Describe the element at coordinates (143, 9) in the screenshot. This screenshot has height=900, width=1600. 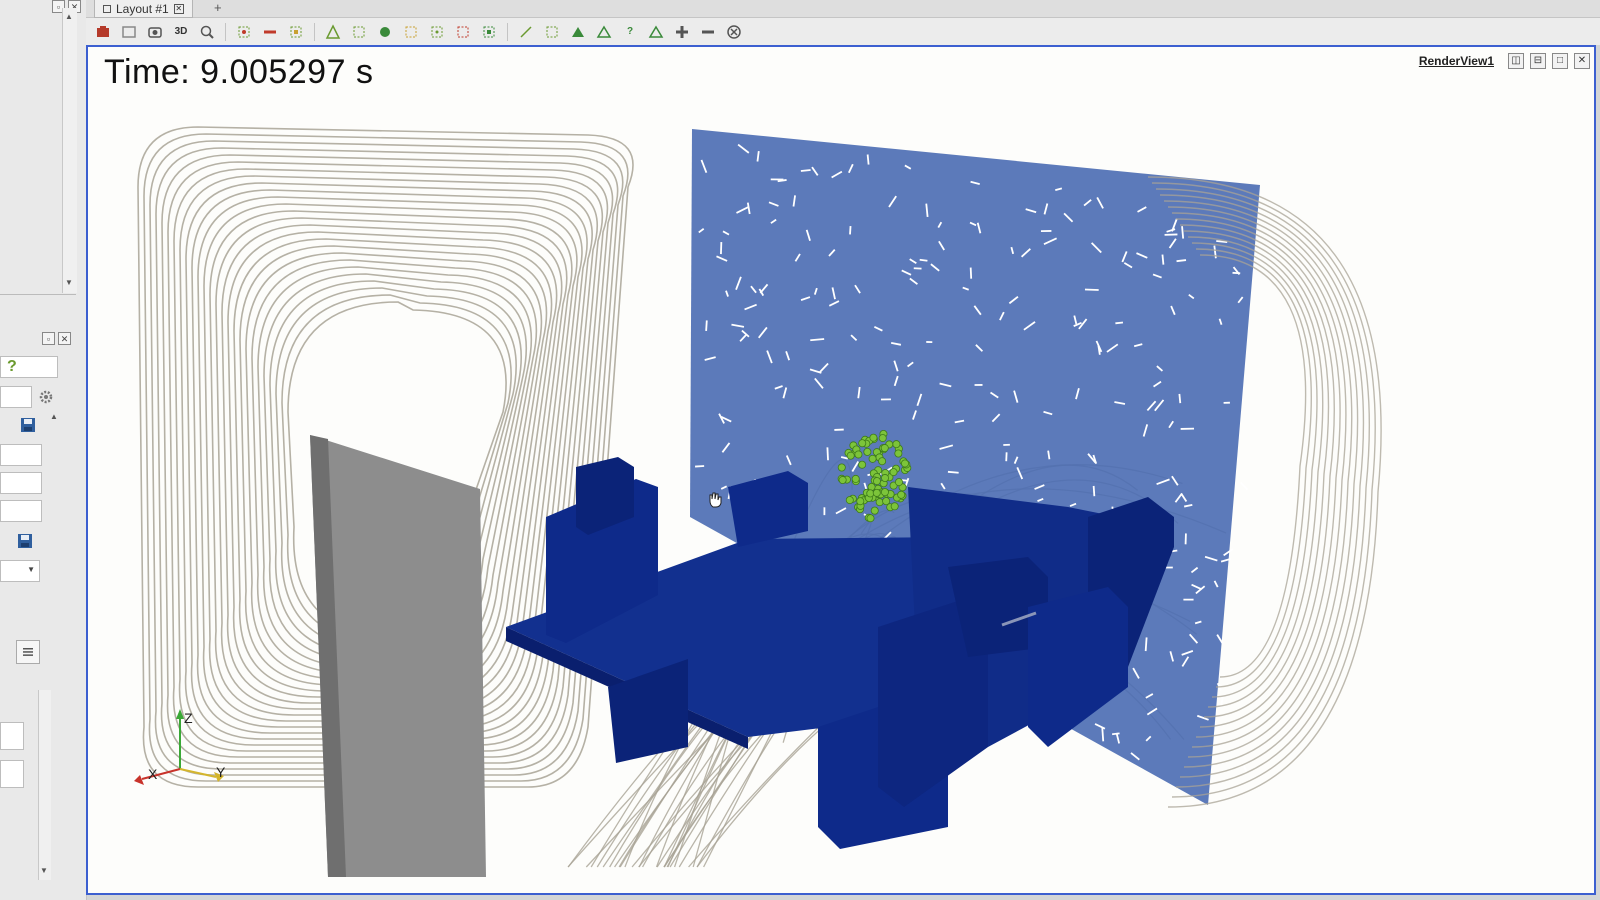
I see `tab-layout-1: Layout #1 ✕` at that location.